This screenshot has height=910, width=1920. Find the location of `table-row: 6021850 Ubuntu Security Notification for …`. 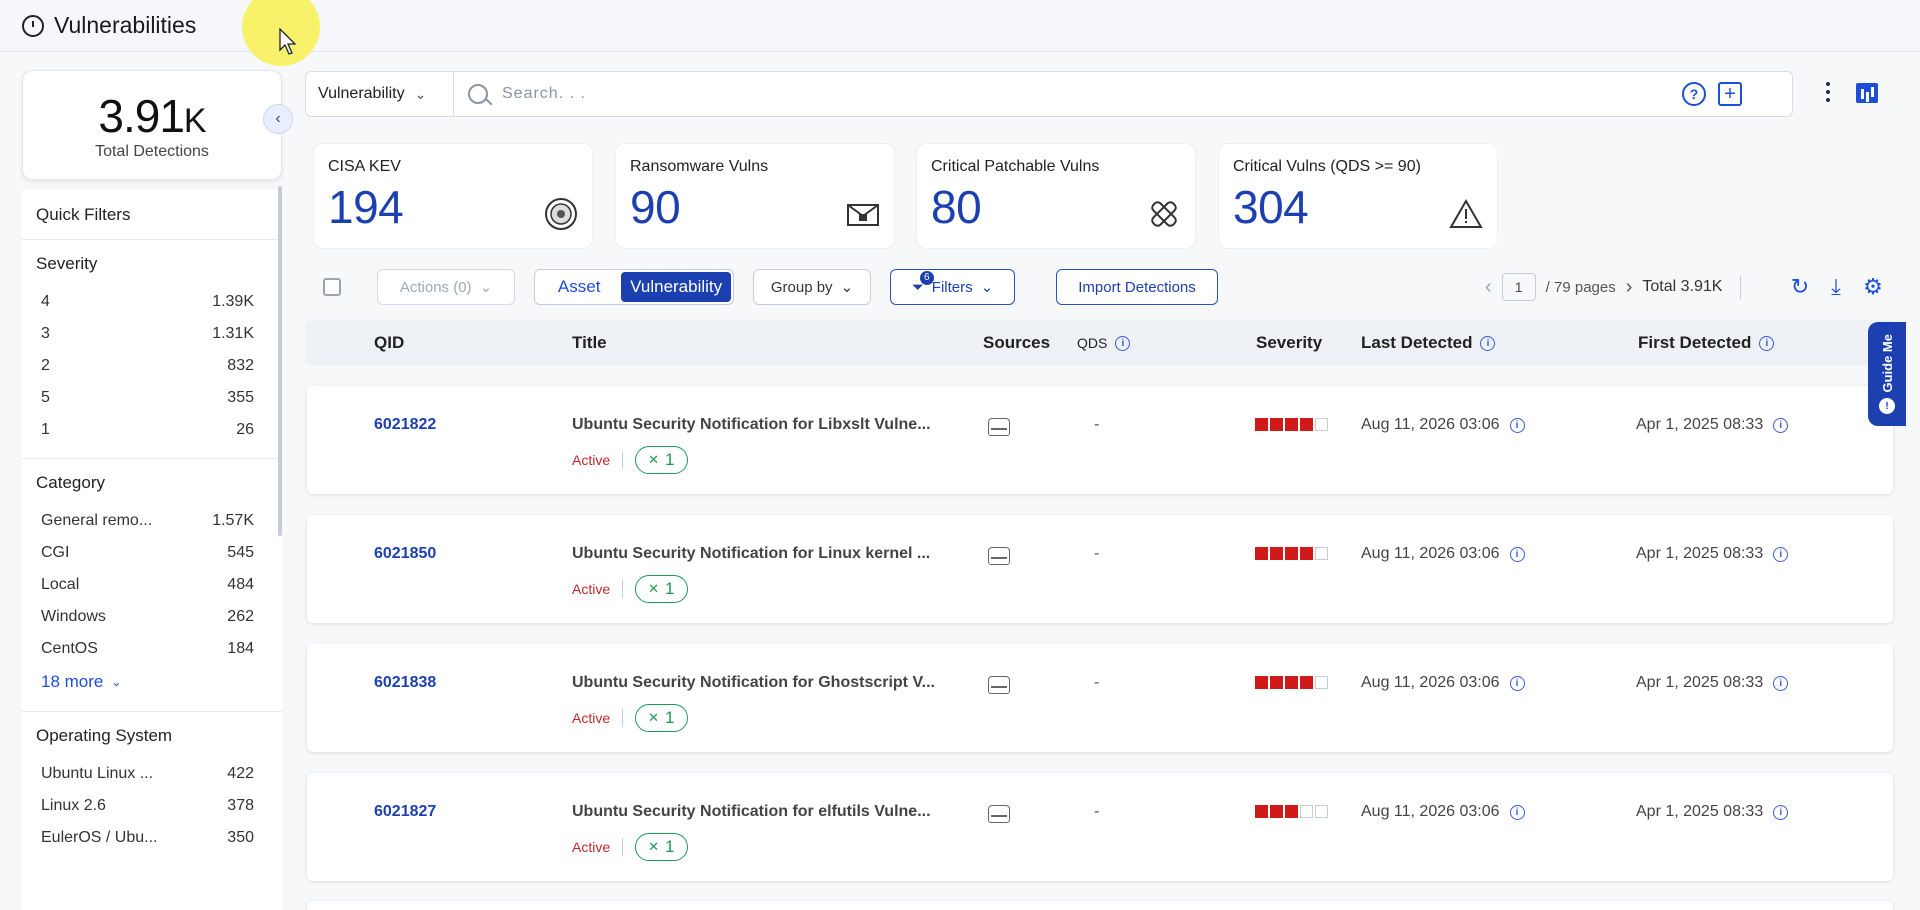

table-row: 6021850 Ubuntu Security Notification for … is located at coordinates (1100, 569).